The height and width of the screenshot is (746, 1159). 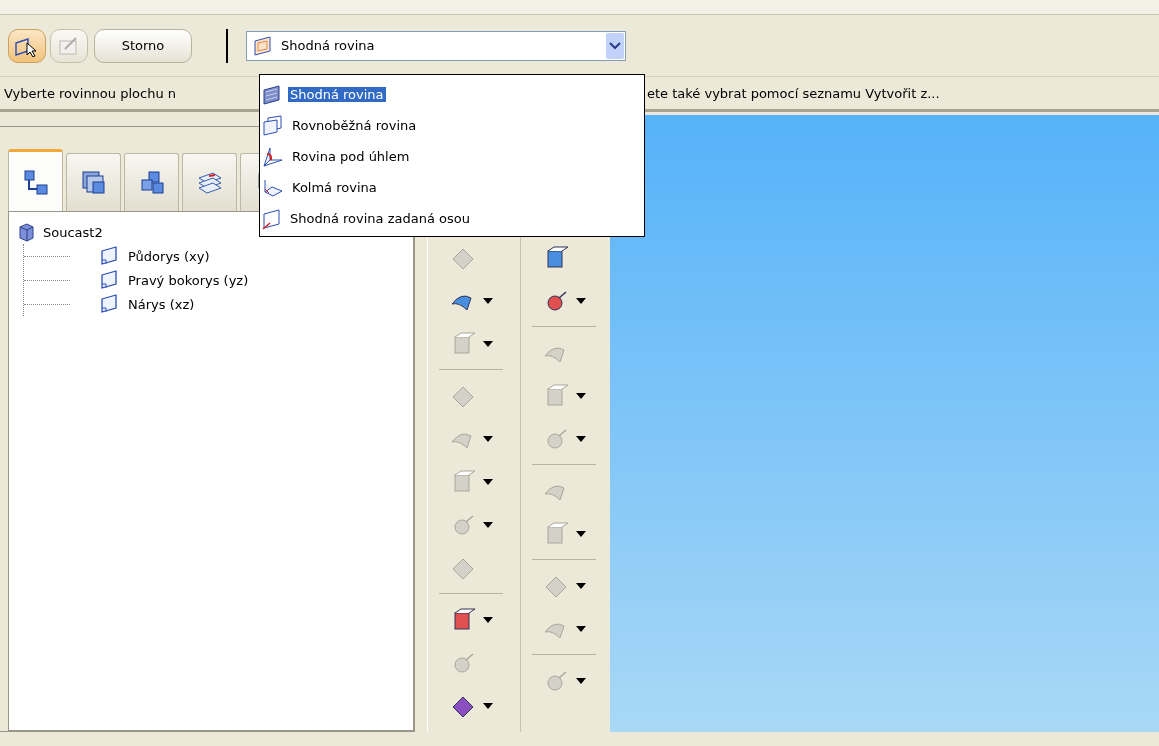 What do you see at coordinates (351, 156) in the screenshot?
I see `dropdown-option: Rovina pod úhlem` at bounding box center [351, 156].